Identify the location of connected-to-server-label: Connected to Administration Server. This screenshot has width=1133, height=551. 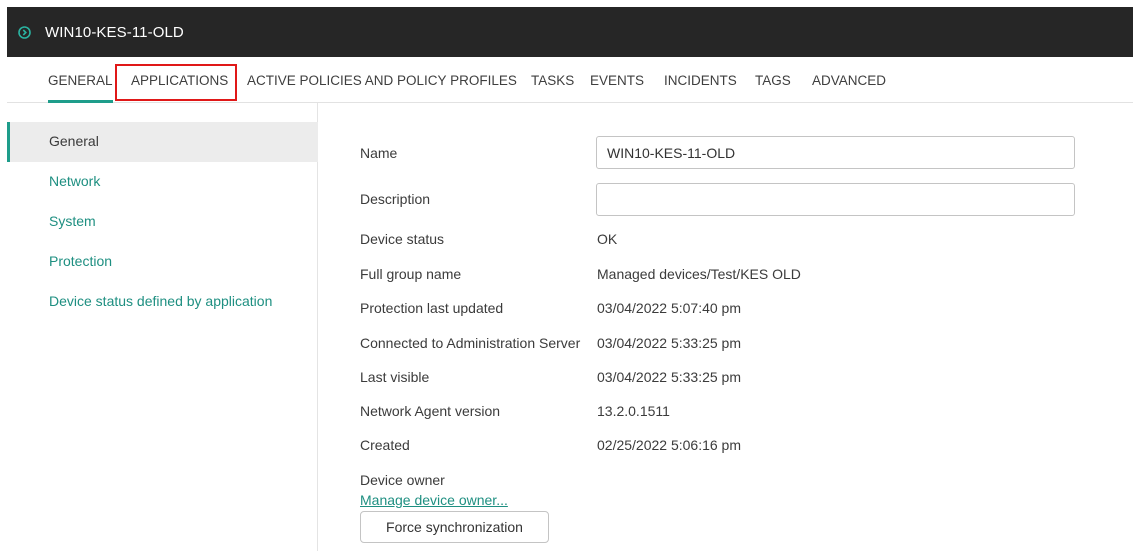
(470, 343).